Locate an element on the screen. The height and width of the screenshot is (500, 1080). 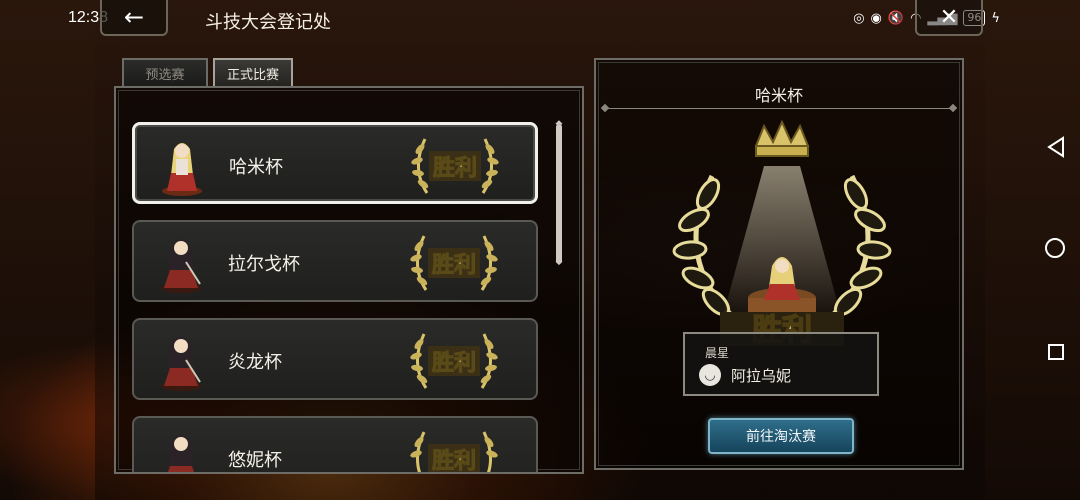
scroll-down-icon: ◆ is located at coordinates (559, 262).